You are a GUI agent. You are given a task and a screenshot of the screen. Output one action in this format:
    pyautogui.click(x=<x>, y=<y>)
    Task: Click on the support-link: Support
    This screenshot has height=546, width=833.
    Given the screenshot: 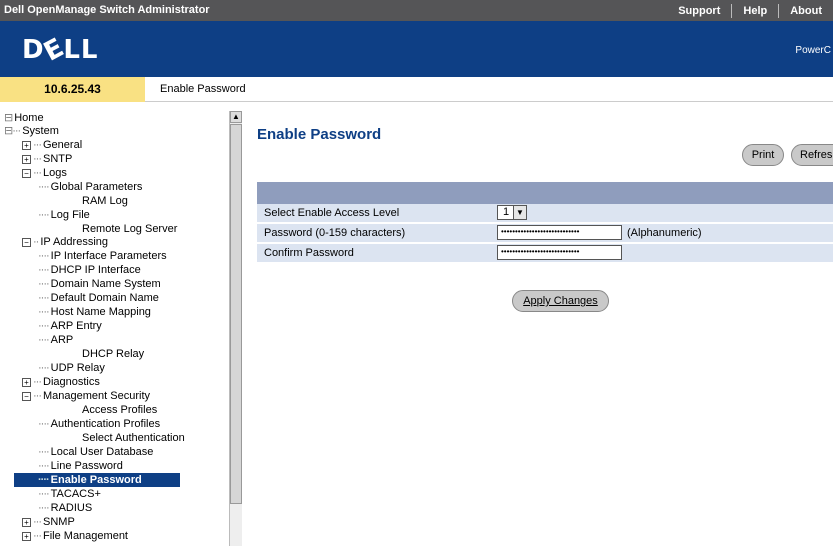 What is the action you would take?
    pyautogui.click(x=699, y=11)
    